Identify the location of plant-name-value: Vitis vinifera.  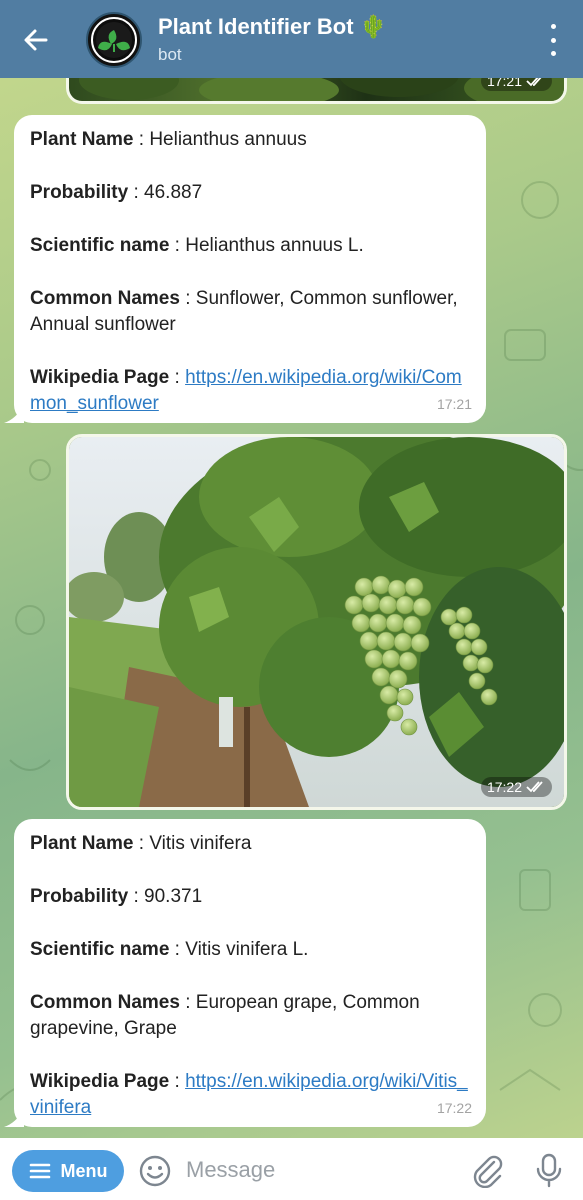
(200, 843).